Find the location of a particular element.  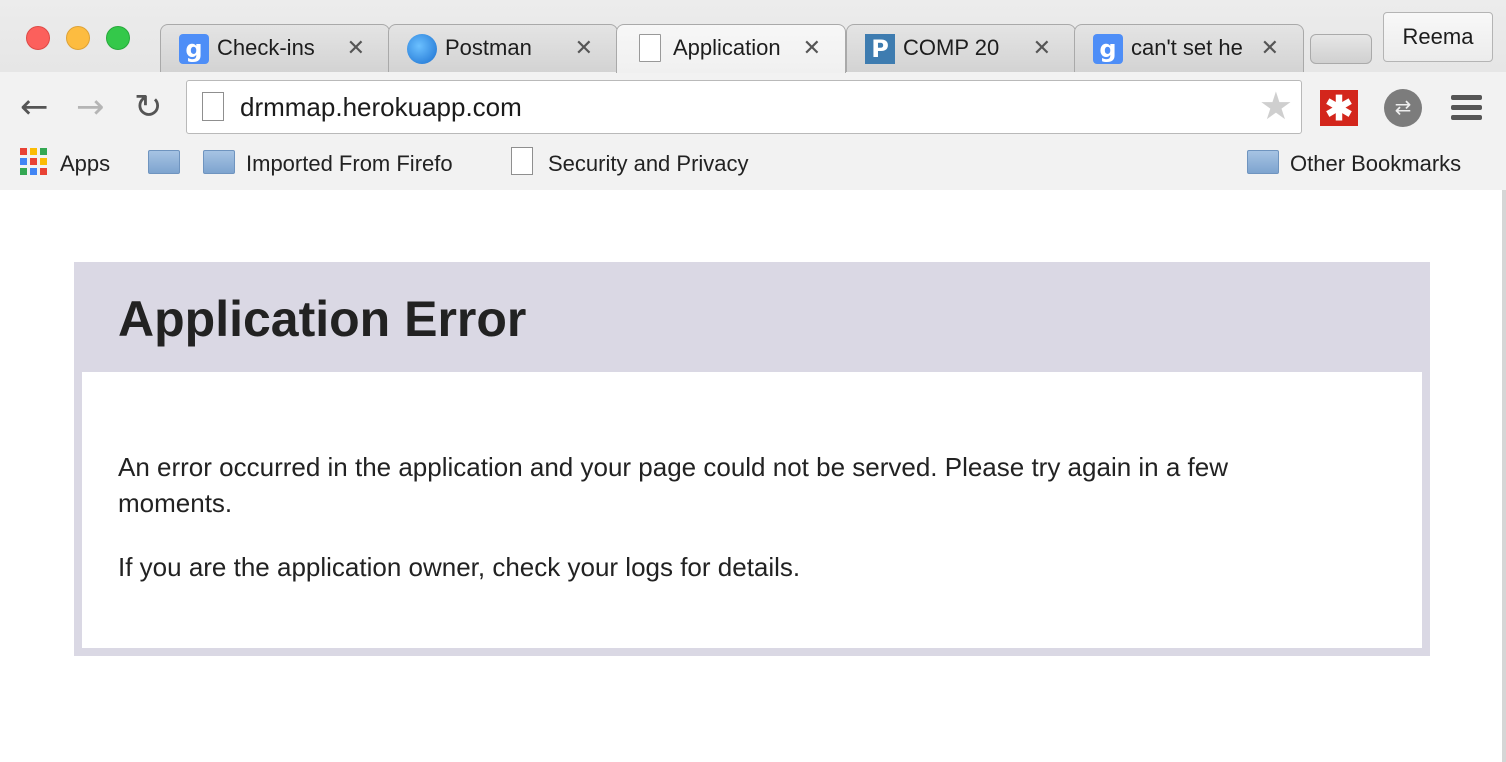

new-tab-button is located at coordinates (1341, 49).